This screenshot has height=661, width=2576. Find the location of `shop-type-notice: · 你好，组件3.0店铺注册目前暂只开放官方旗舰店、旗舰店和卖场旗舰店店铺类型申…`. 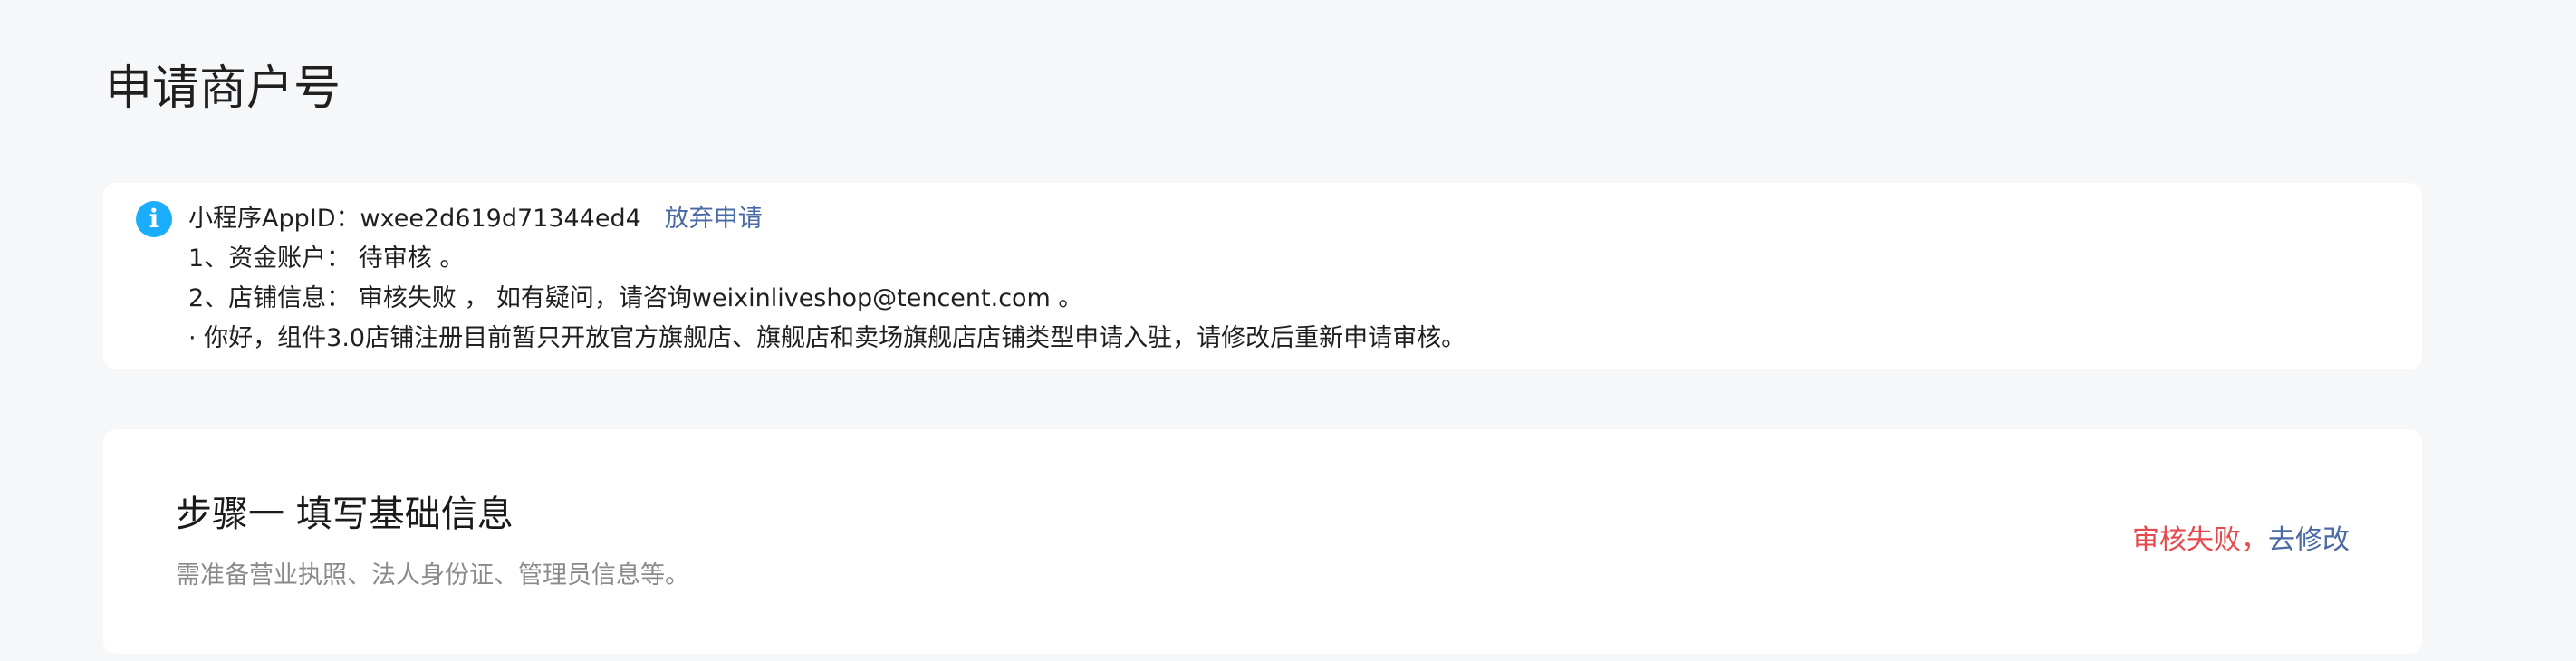

shop-type-notice: · 你好，组件3.0店铺注册目前暂只开放官方旗舰店、旗舰店和卖场旗舰店店铺类型申… is located at coordinates (827, 338).